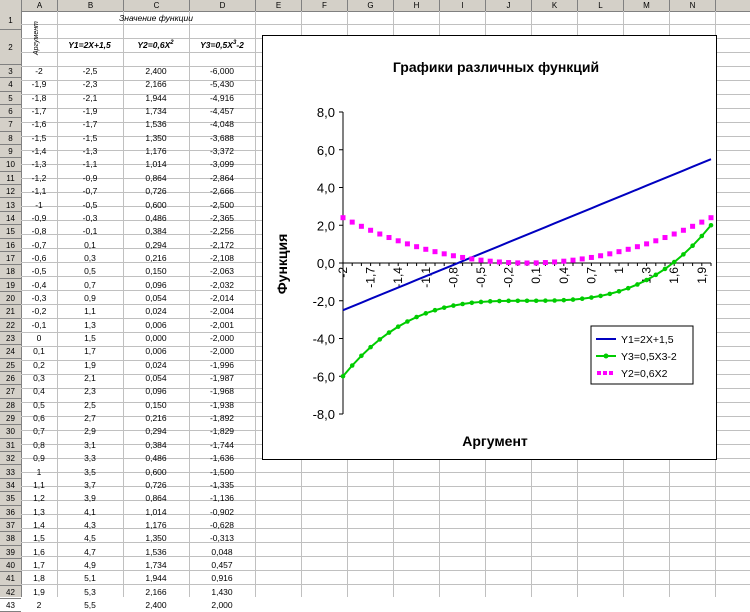  Describe the element at coordinates (647, 5) in the screenshot. I see `column-header-m: M` at that location.